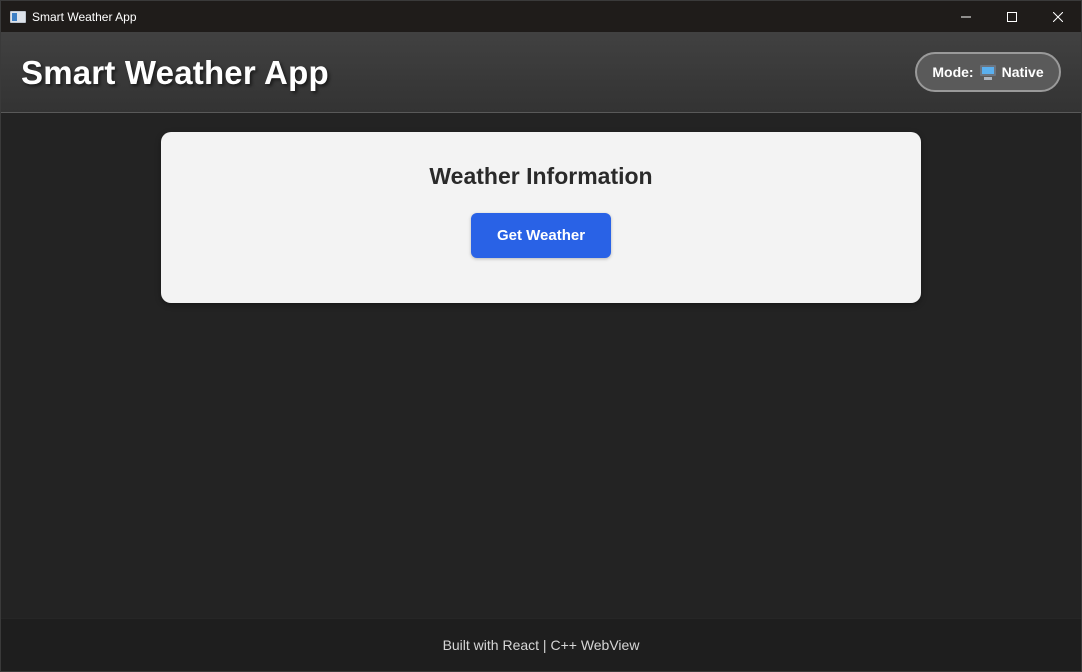 This screenshot has height=672, width=1082. What do you see at coordinates (18, 16) in the screenshot?
I see `app-window-icon` at bounding box center [18, 16].